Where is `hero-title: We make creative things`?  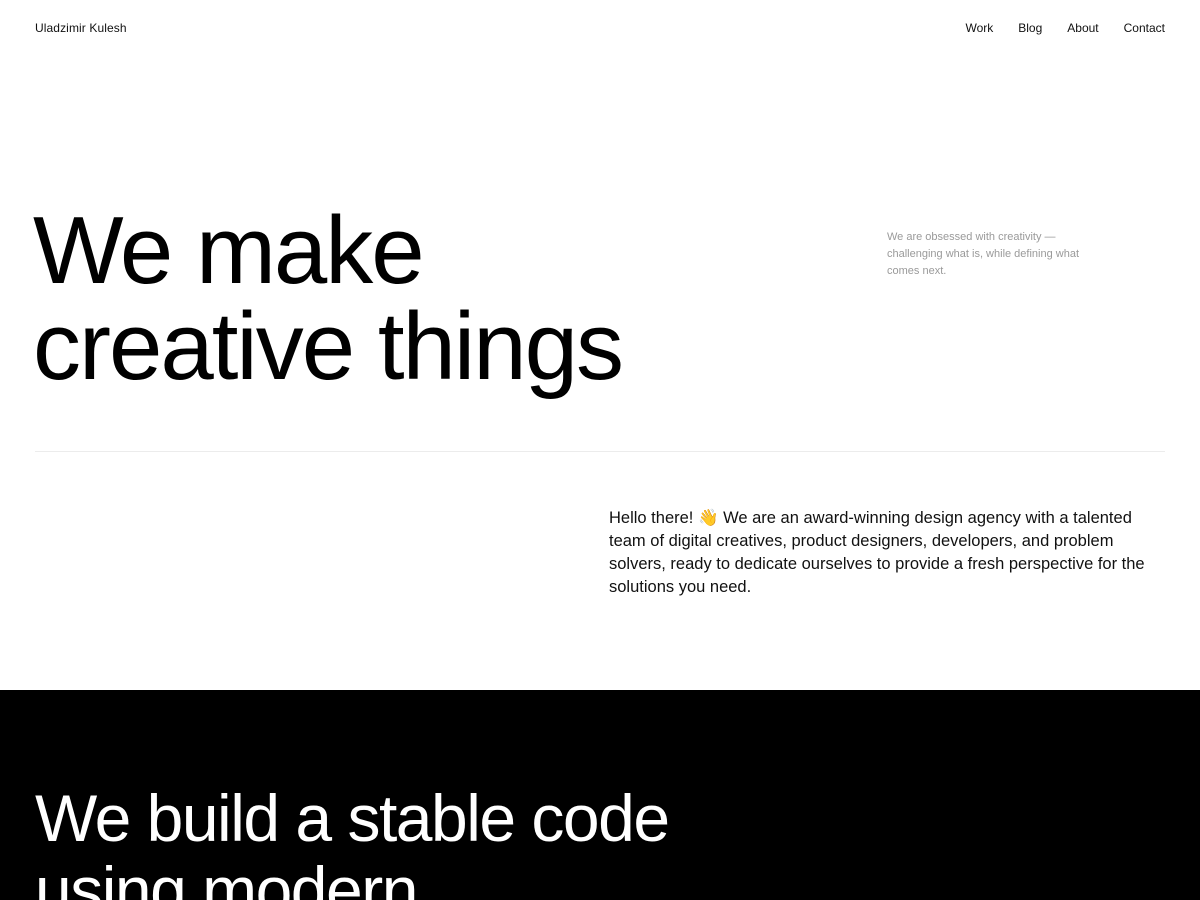
hero-title: We make creative things is located at coordinates (413, 299).